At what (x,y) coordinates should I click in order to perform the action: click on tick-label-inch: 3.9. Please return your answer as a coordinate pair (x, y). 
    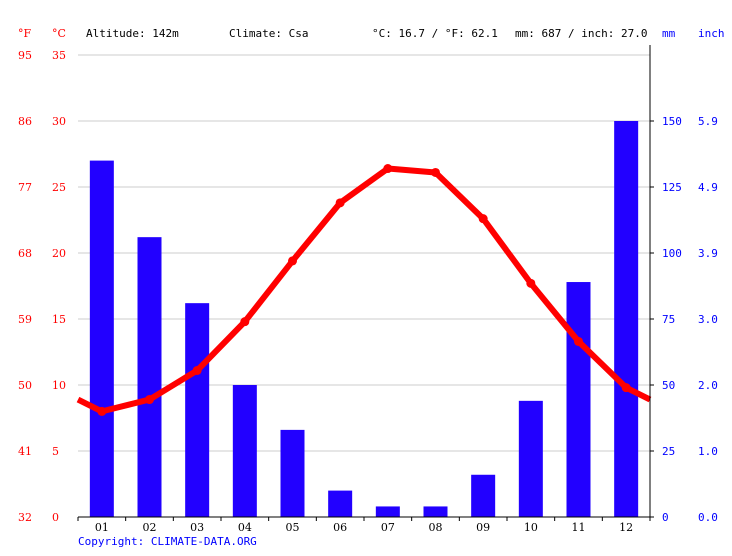
    Looking at the image, I should click on (708, 253).